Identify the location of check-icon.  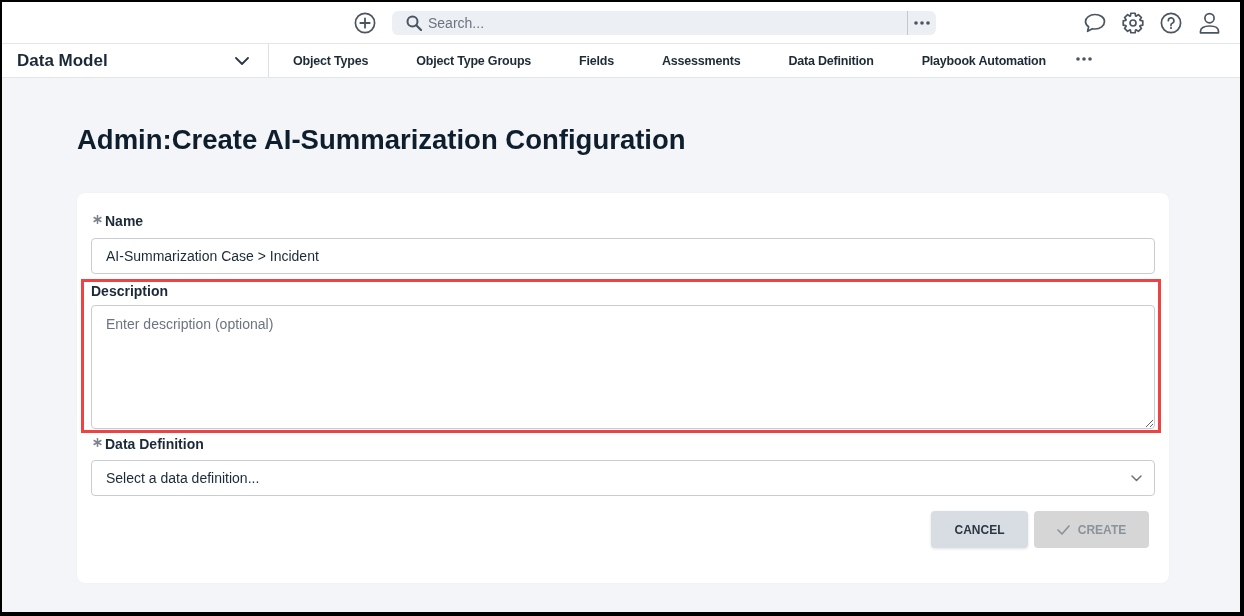
(1063, 529).